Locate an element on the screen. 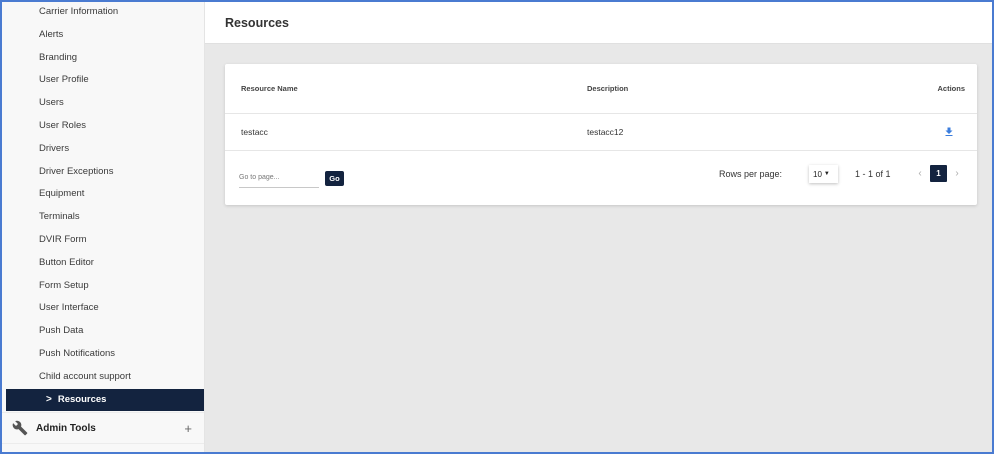  cell-actions is located at coordinates (935, 132).